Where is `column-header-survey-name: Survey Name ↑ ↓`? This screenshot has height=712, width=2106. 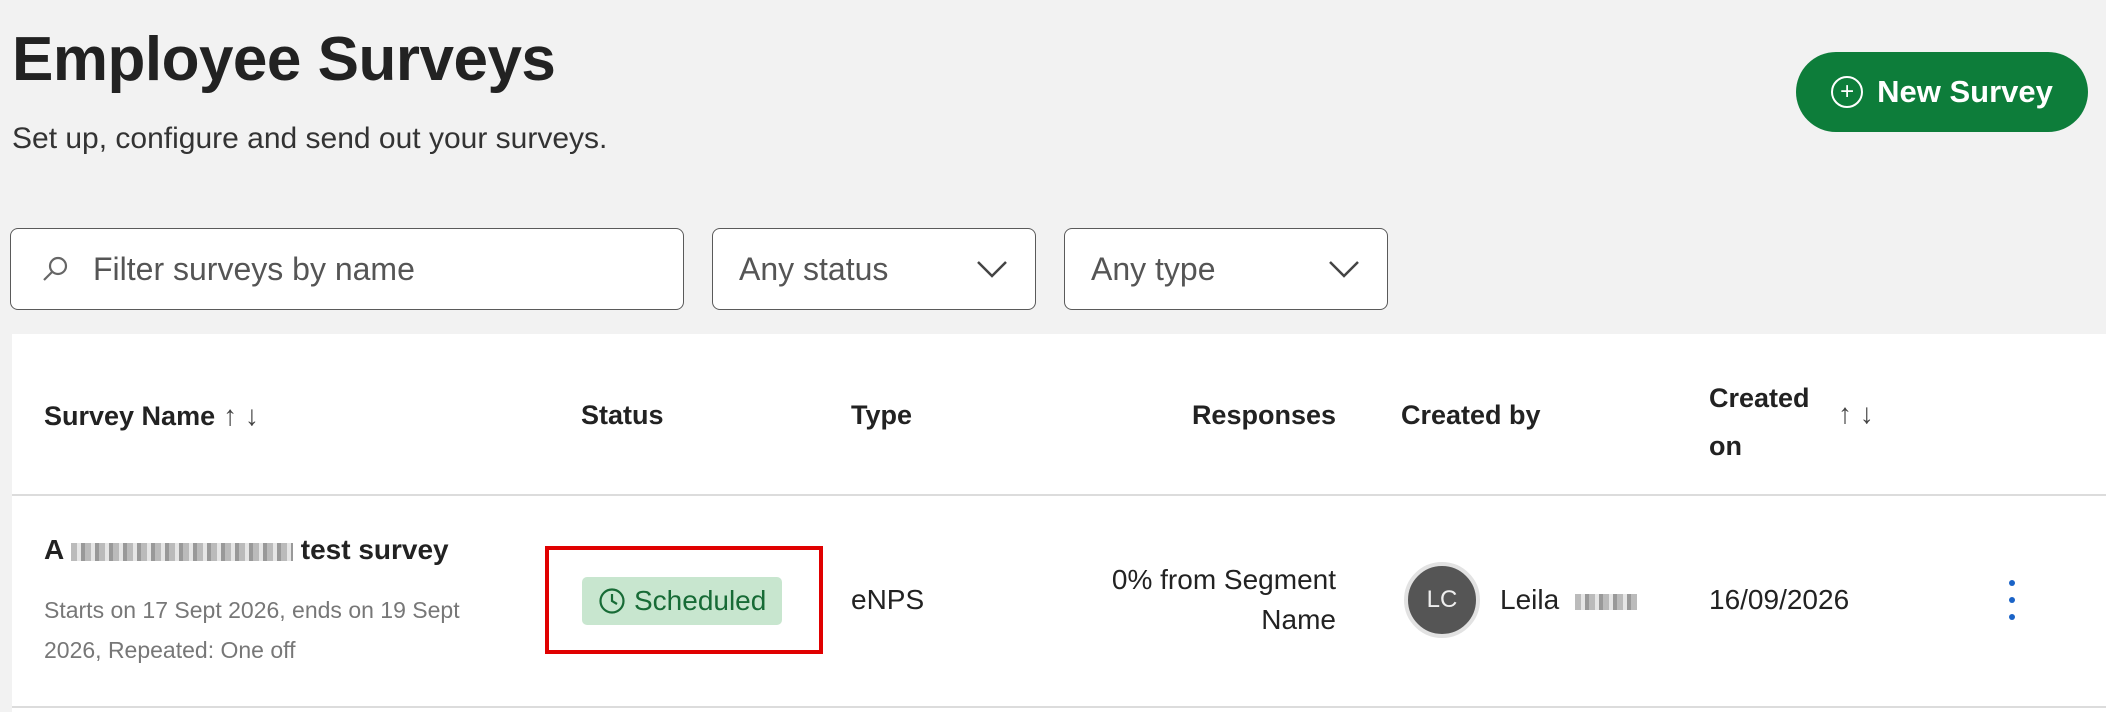 column-header-survey-name: Survey Name ↑ ↓ is located at coordinates (151, 416).